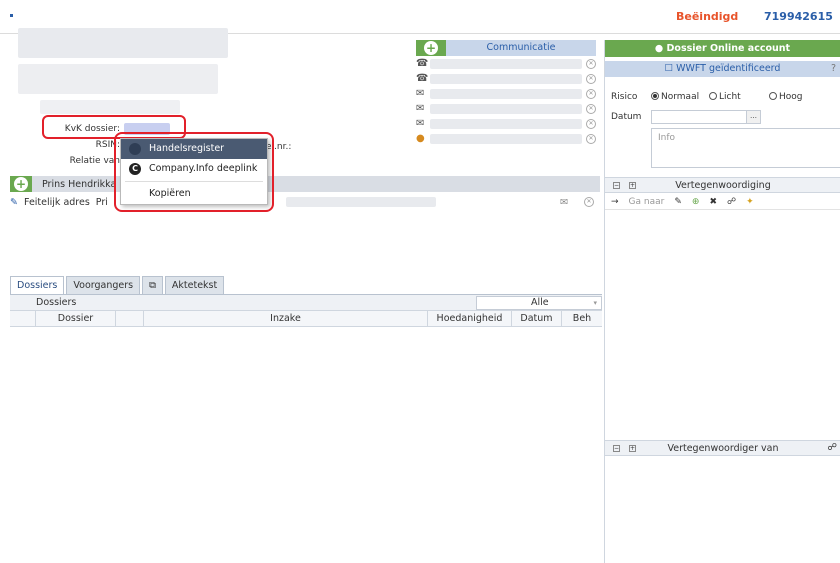 This screenshot has width=840, height=563. I want to click on delete-icon: ✖, so click(713, 202).